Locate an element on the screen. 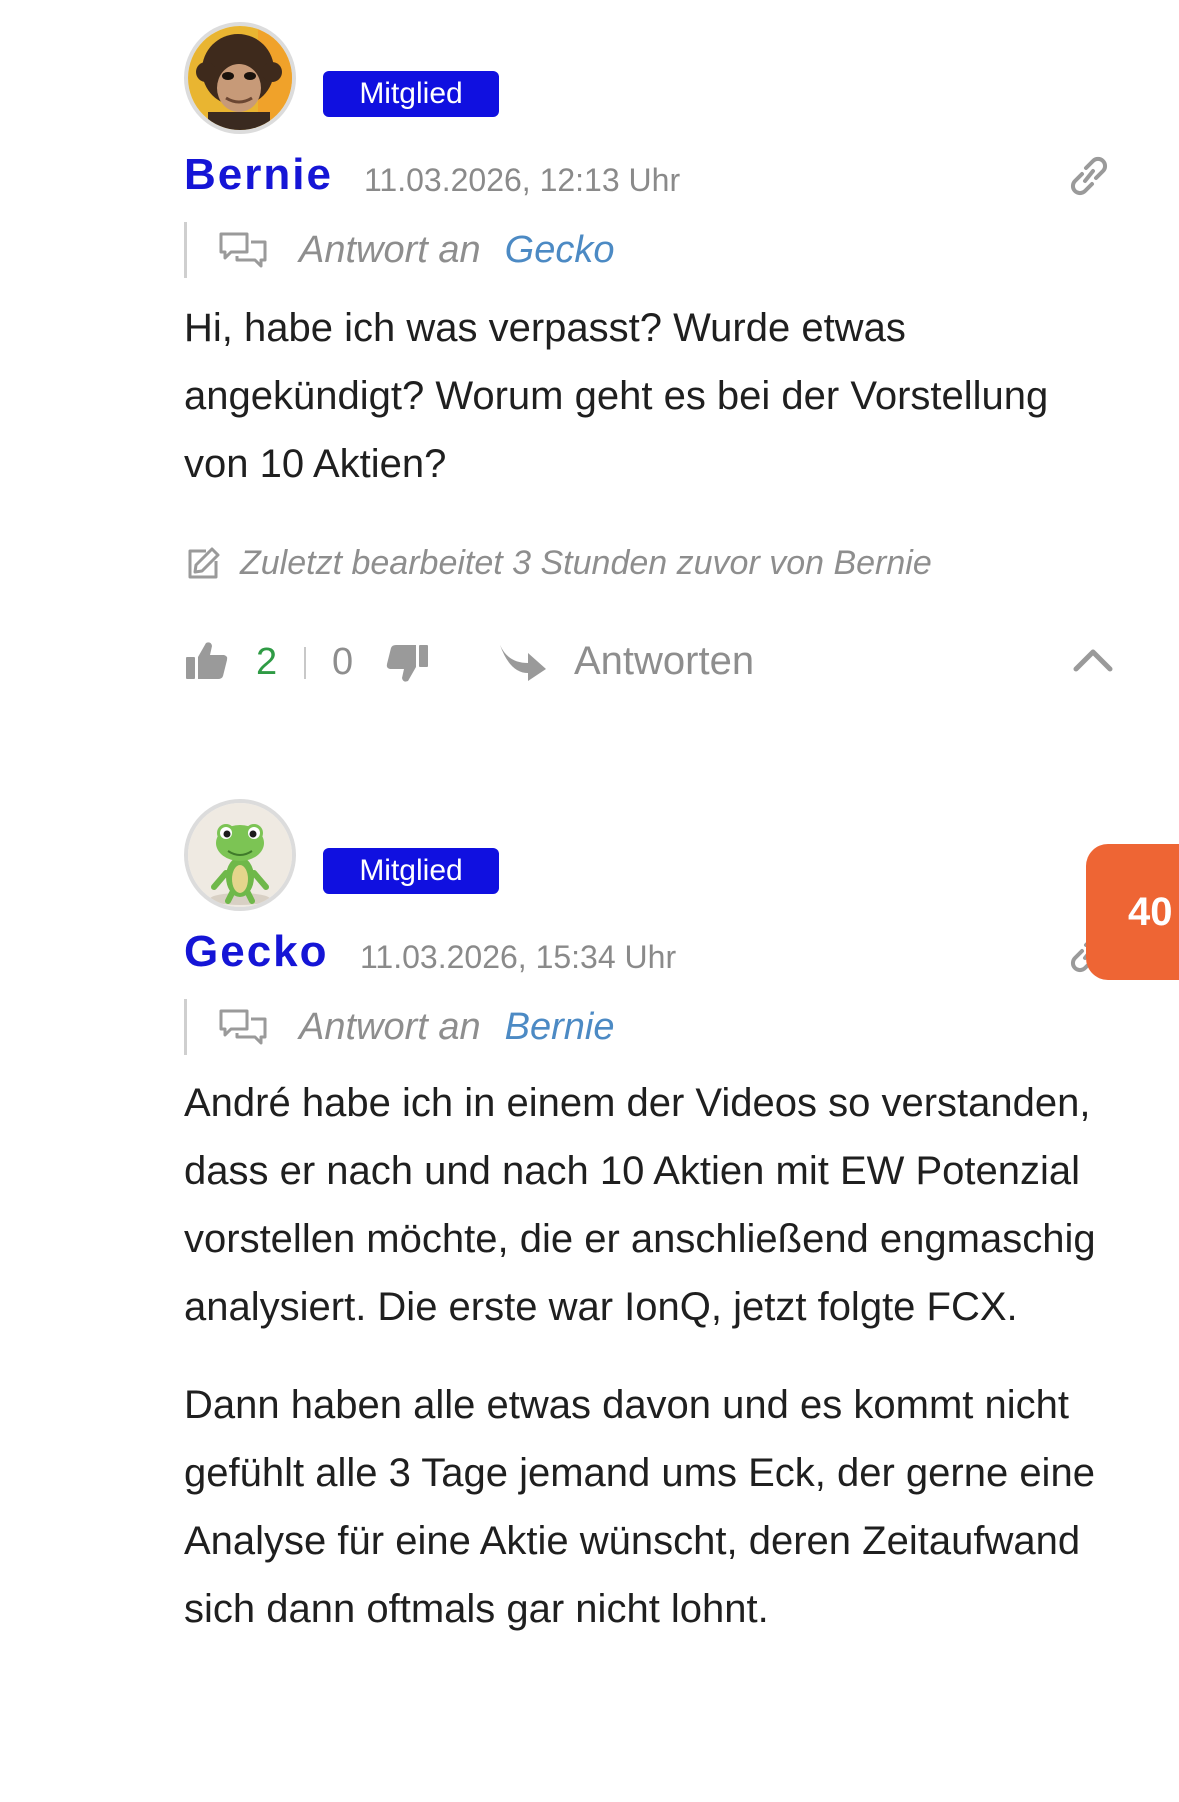 The width and height of the screenshot is (1179, 1802). comment-meta: Gecko 11.03.2026, 15:34 Uhr is located at coordinates (649, 960).